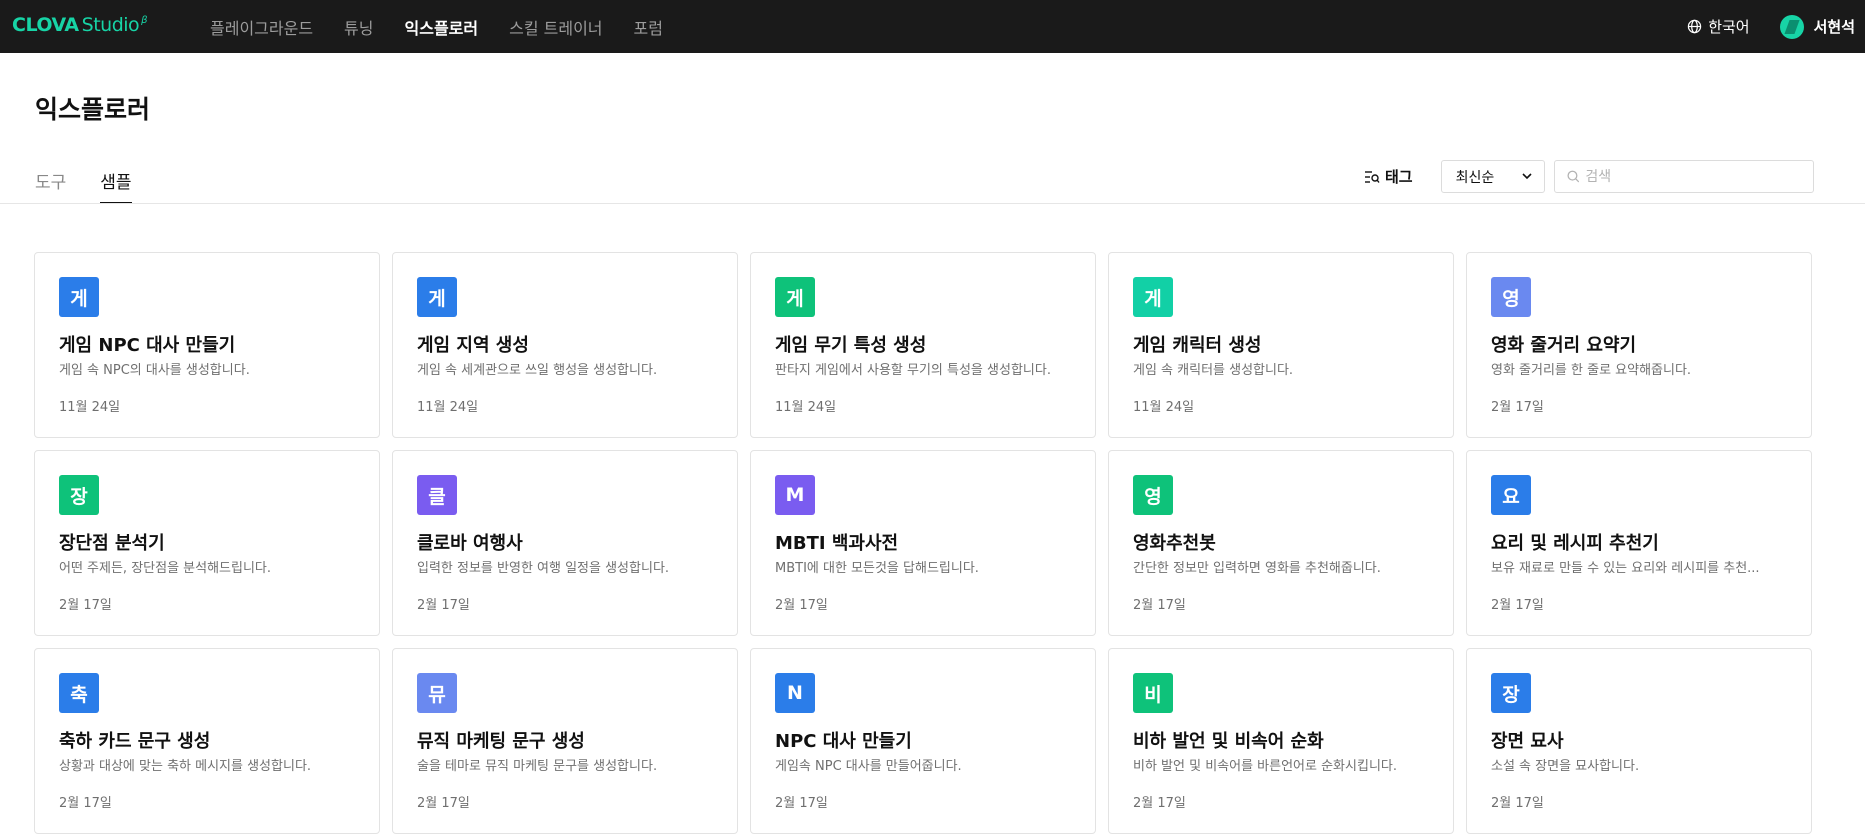  What do you see at coordinates (1174, 543) in the screenshot?
I see `card-title: 영화추천봇` at bounding box center [1174, 543].